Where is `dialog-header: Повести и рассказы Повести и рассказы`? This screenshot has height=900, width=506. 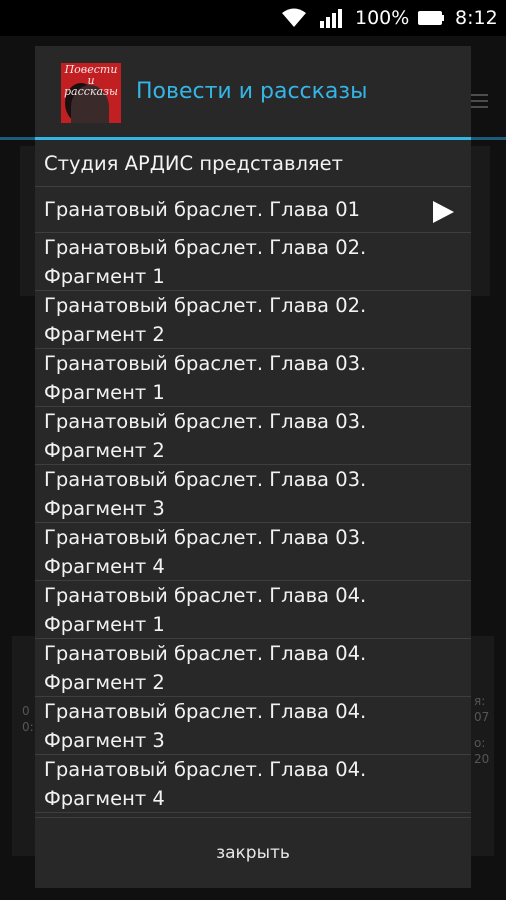
dialog-header: Повести и рассказы Повести и рассказы is located at coordinates (253, 93).